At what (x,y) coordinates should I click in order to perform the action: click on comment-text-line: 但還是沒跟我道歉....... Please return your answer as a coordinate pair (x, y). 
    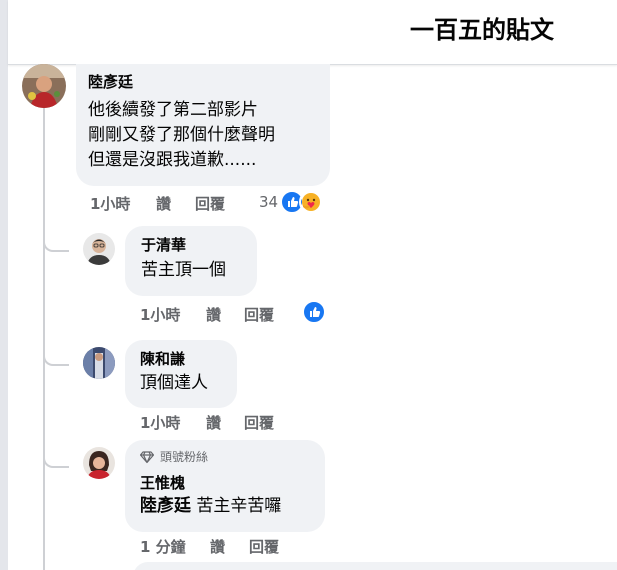
    Looking at the image, I should click on (172, 160).